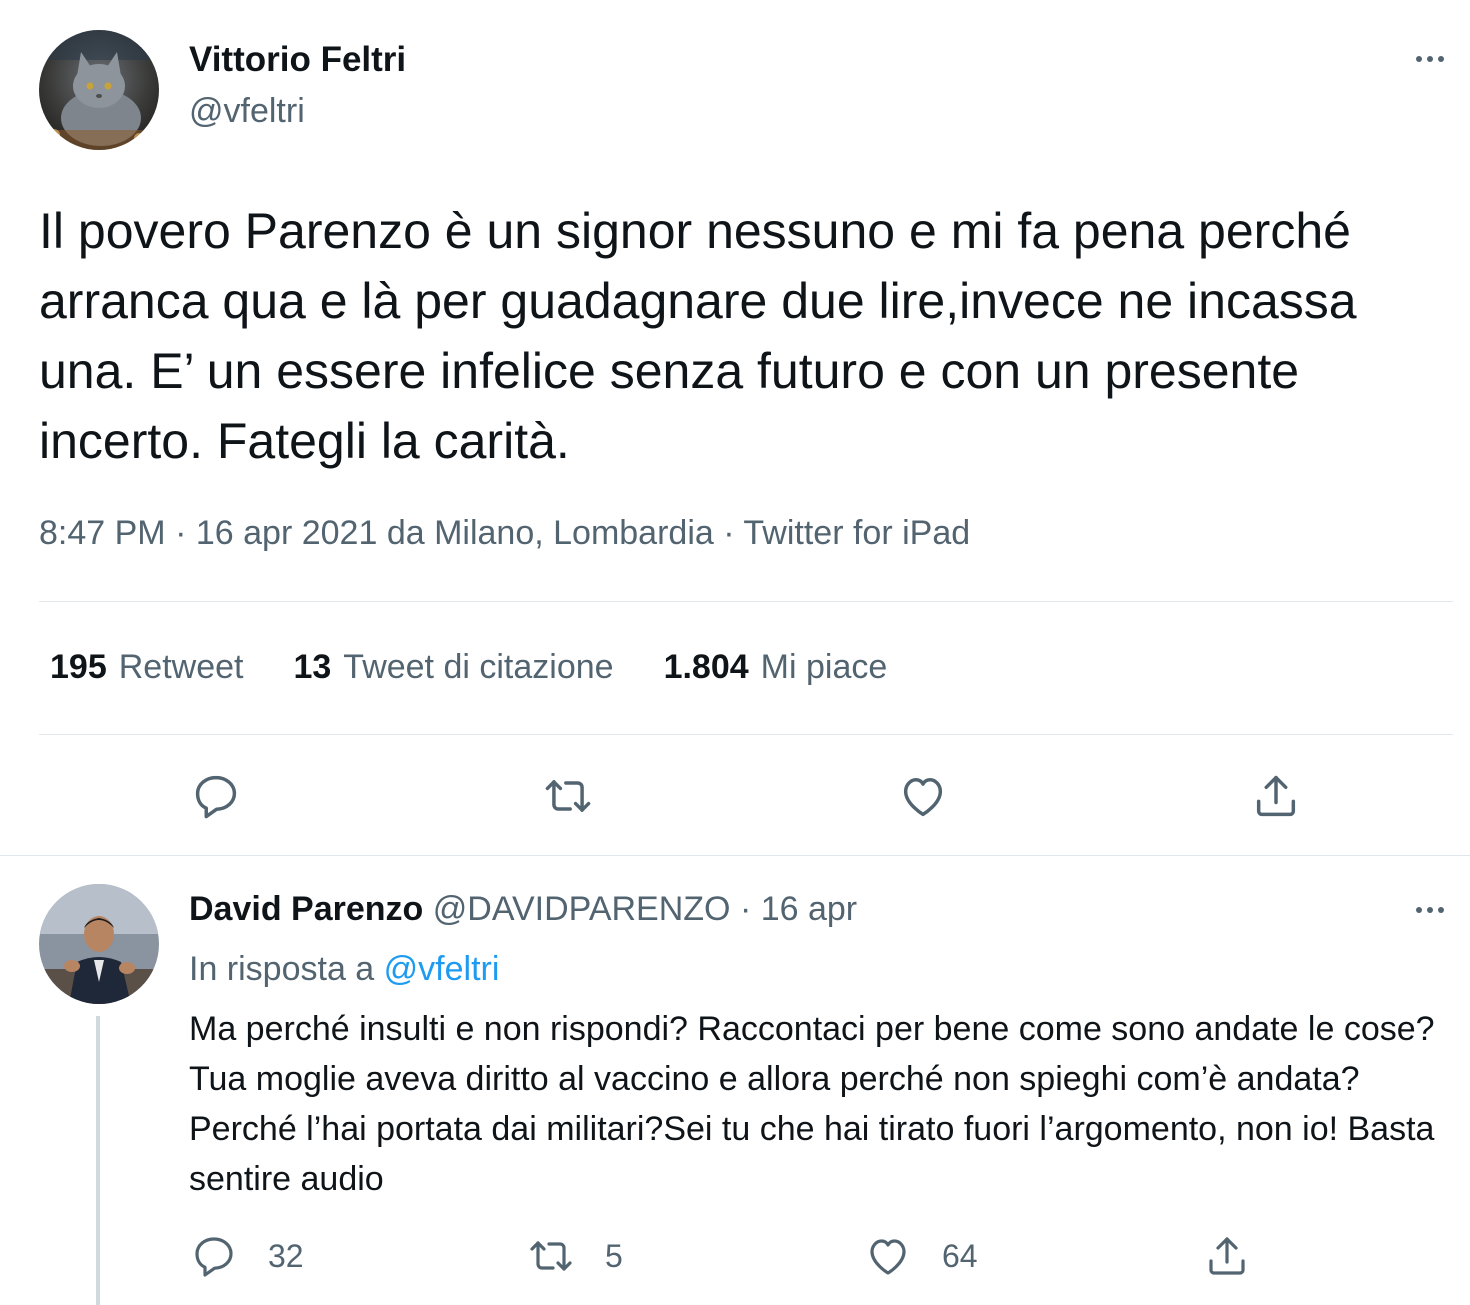  Describe the element at coordinates (824, 667) in the screenshot. I see `likes-label: Mi piace` at that location.